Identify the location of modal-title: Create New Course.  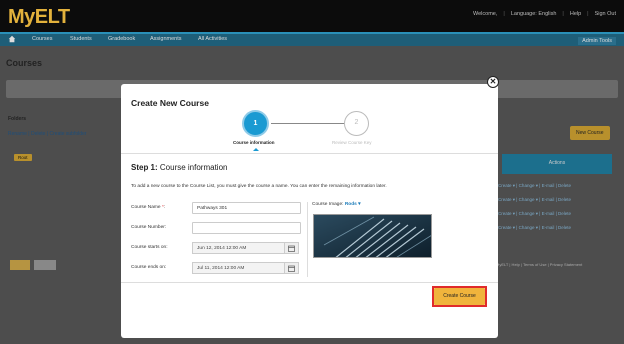
(170, 103).